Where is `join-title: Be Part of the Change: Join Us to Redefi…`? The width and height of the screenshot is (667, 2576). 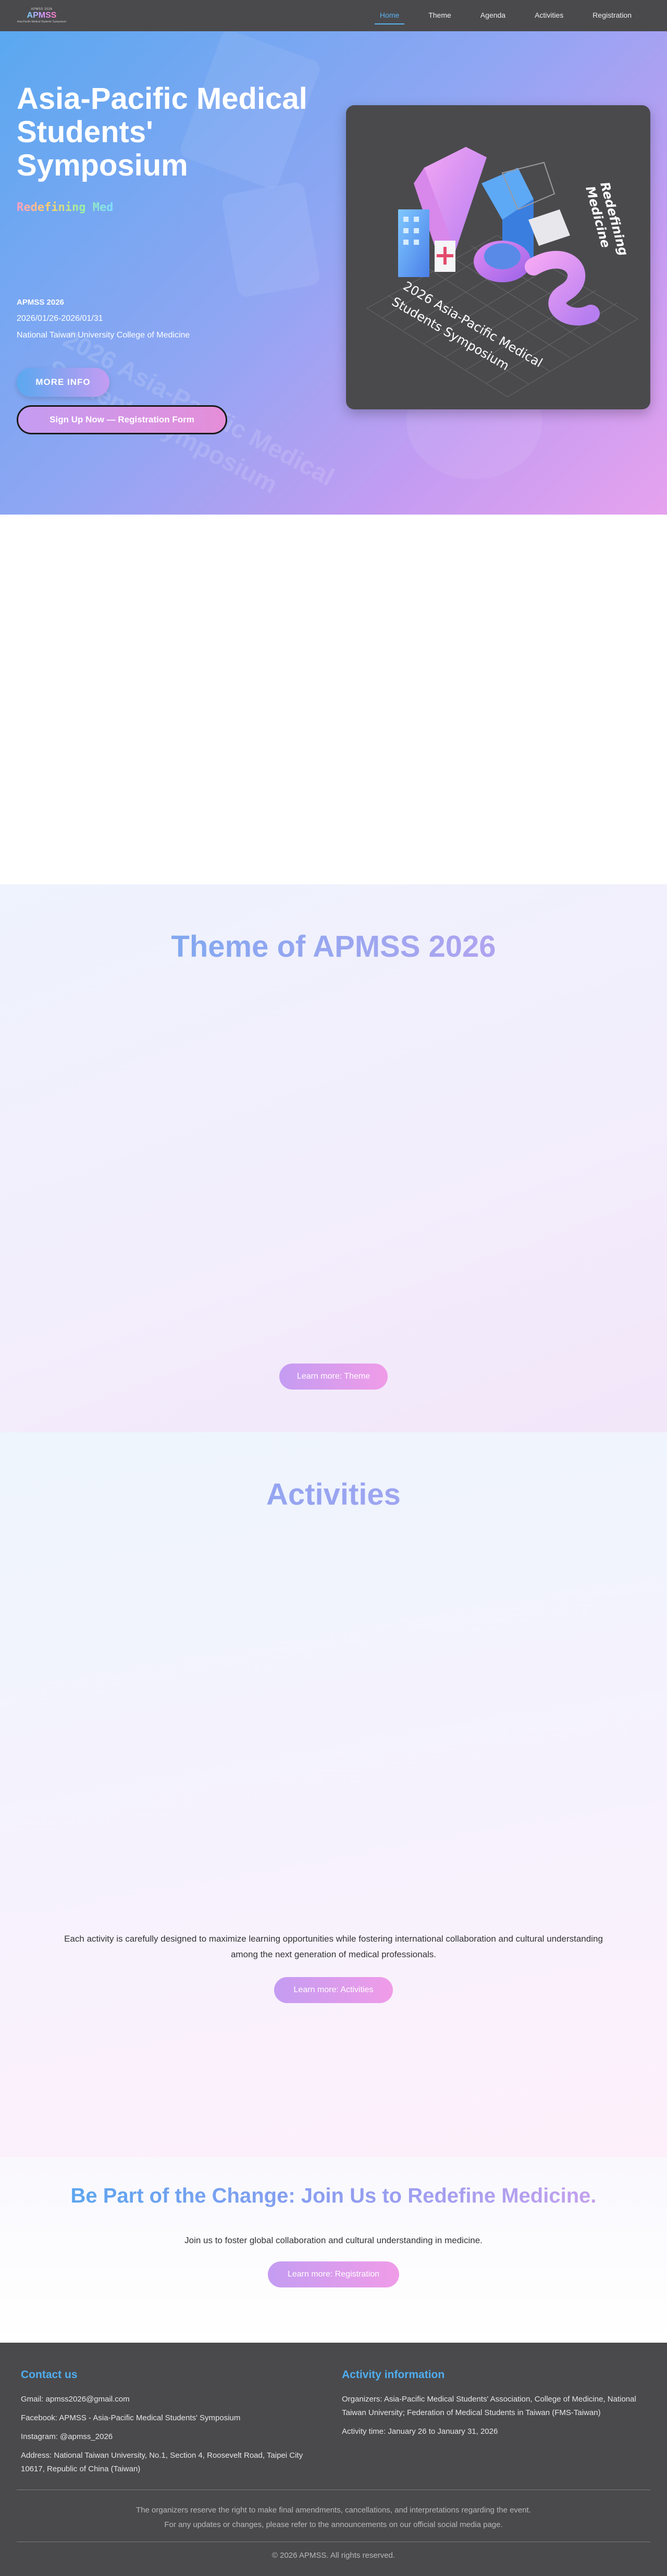 join-title: Be Part of the Change: Join Us to Redefi… is located at coordinates (333, 2196).